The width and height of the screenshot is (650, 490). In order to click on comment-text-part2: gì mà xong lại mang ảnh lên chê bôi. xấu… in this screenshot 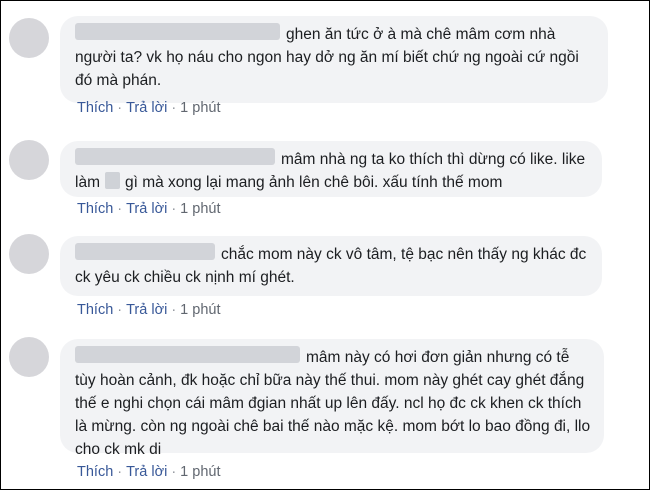, I will do `click(313, 182)`.